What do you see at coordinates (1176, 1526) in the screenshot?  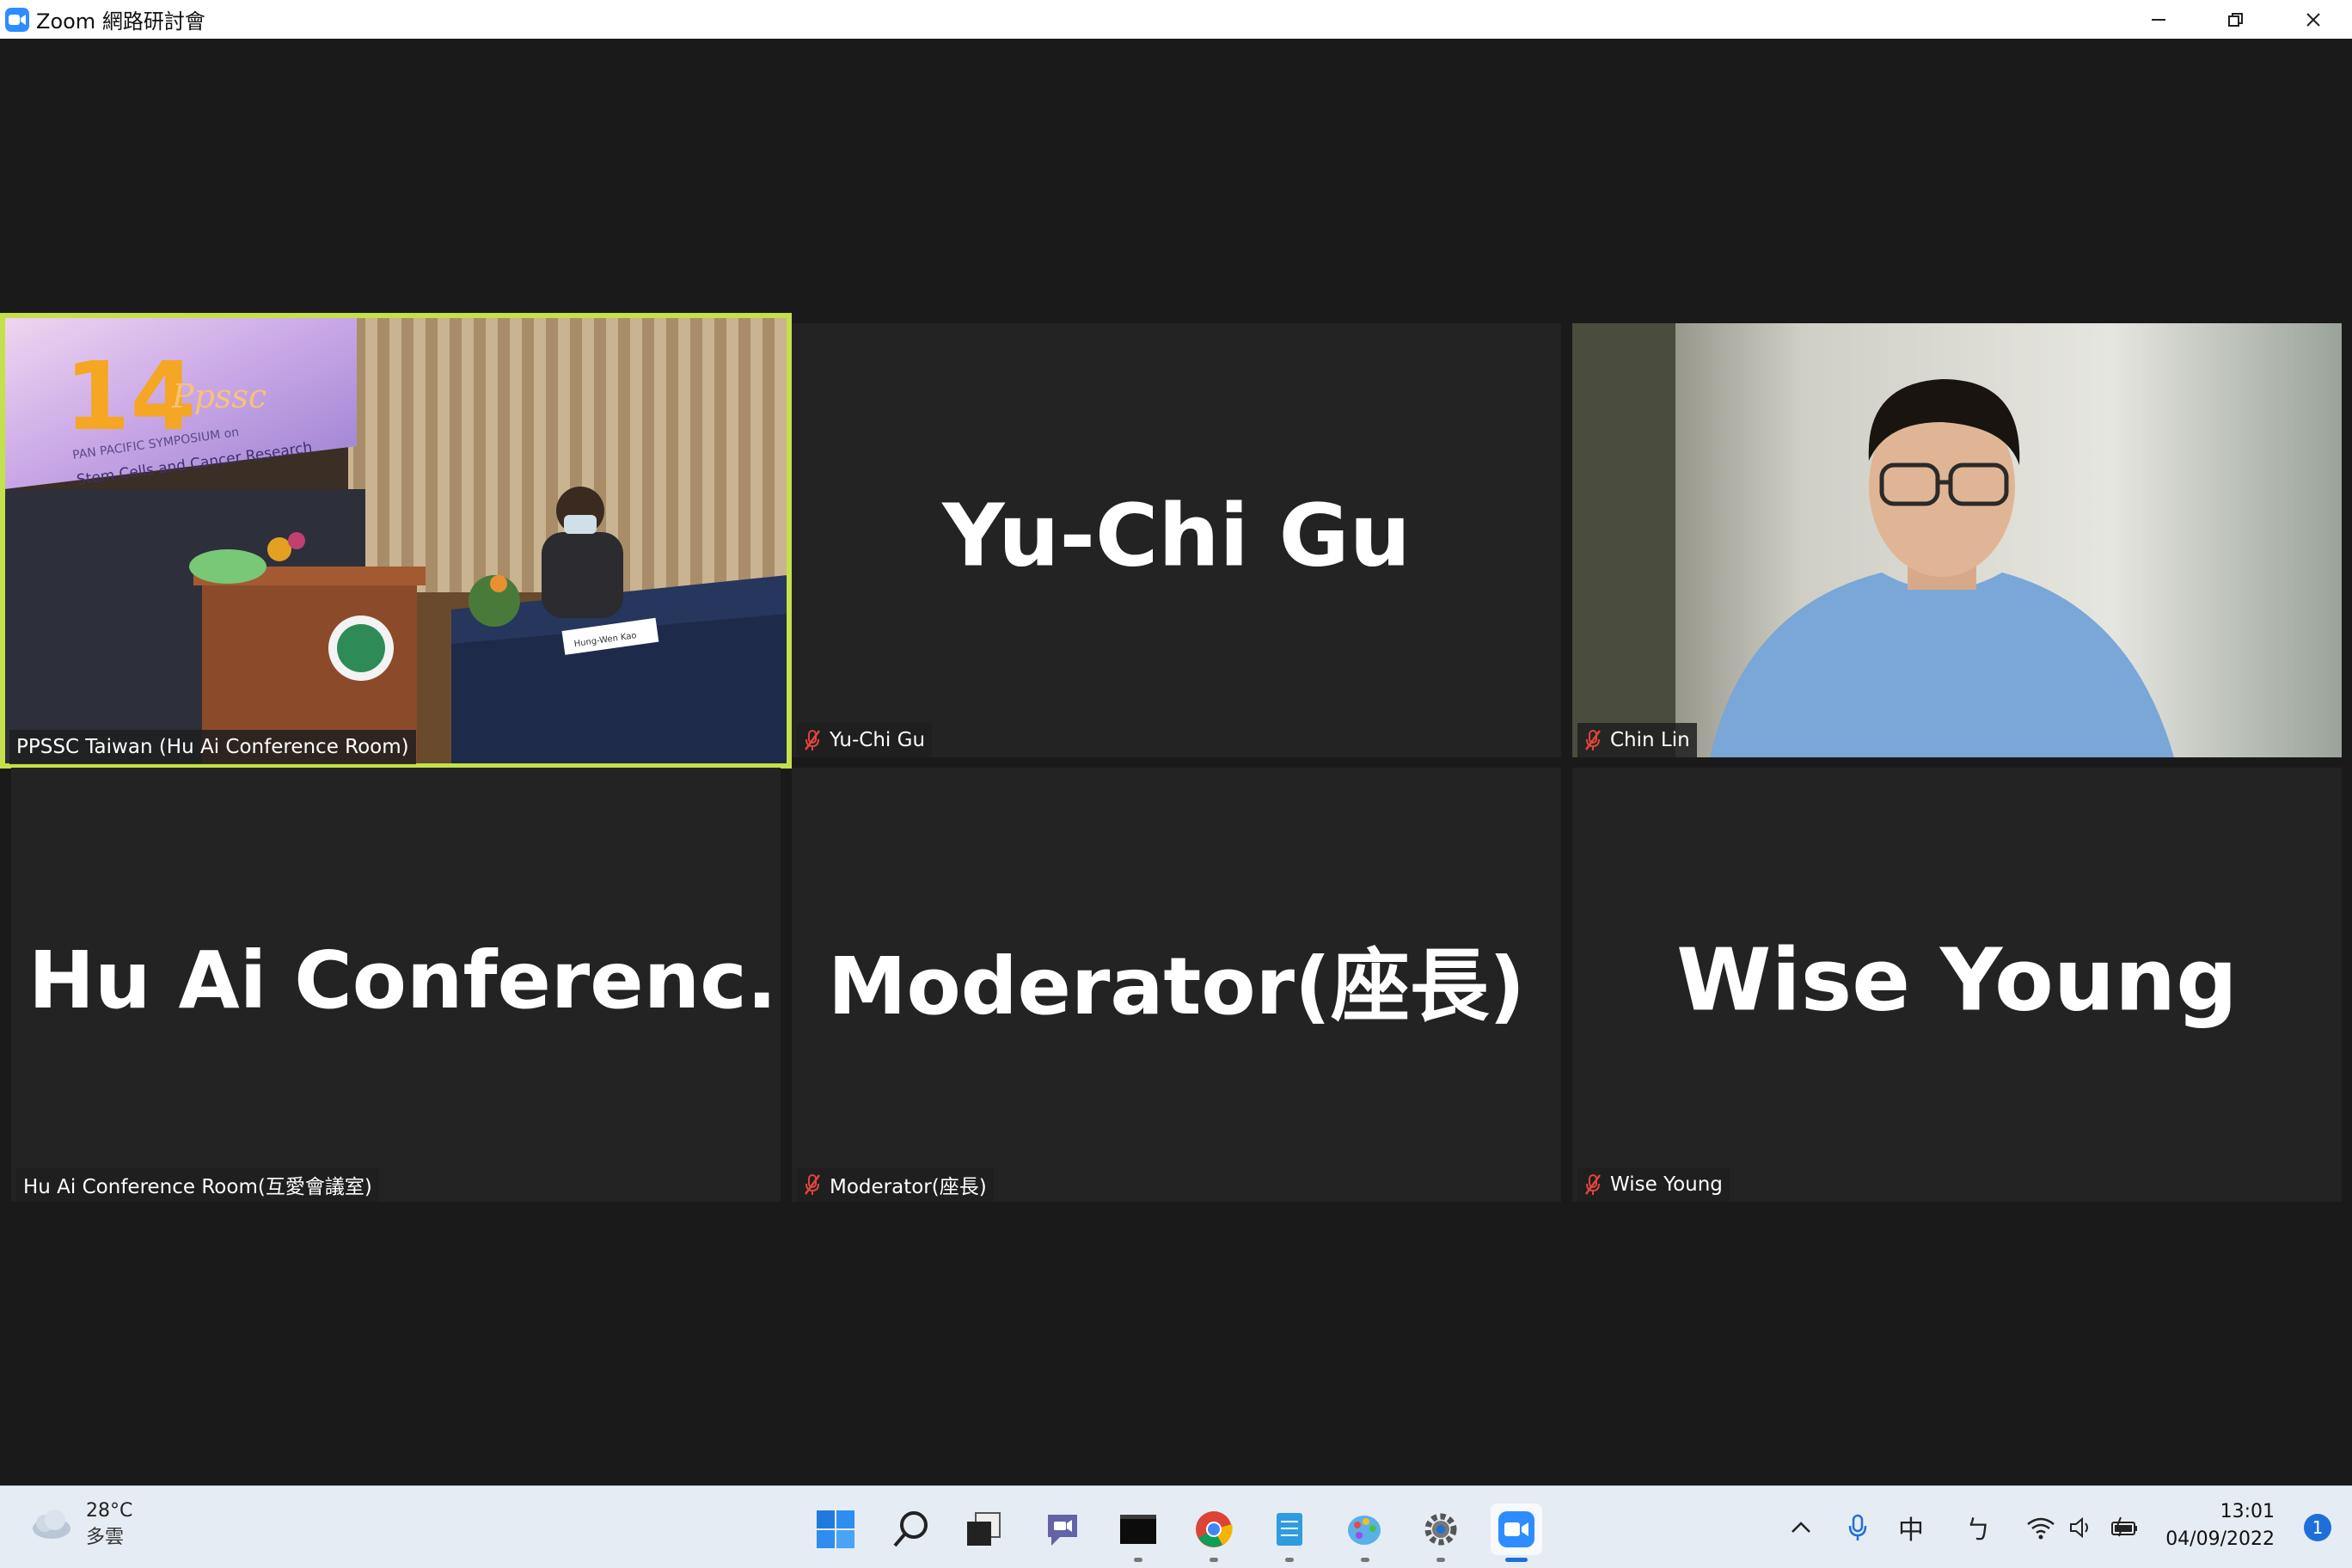 I see `taskbar: 28°C 多雲 中 ㄅ 13:01 04/09/2022 1` at bounding box center [1176, 1526].